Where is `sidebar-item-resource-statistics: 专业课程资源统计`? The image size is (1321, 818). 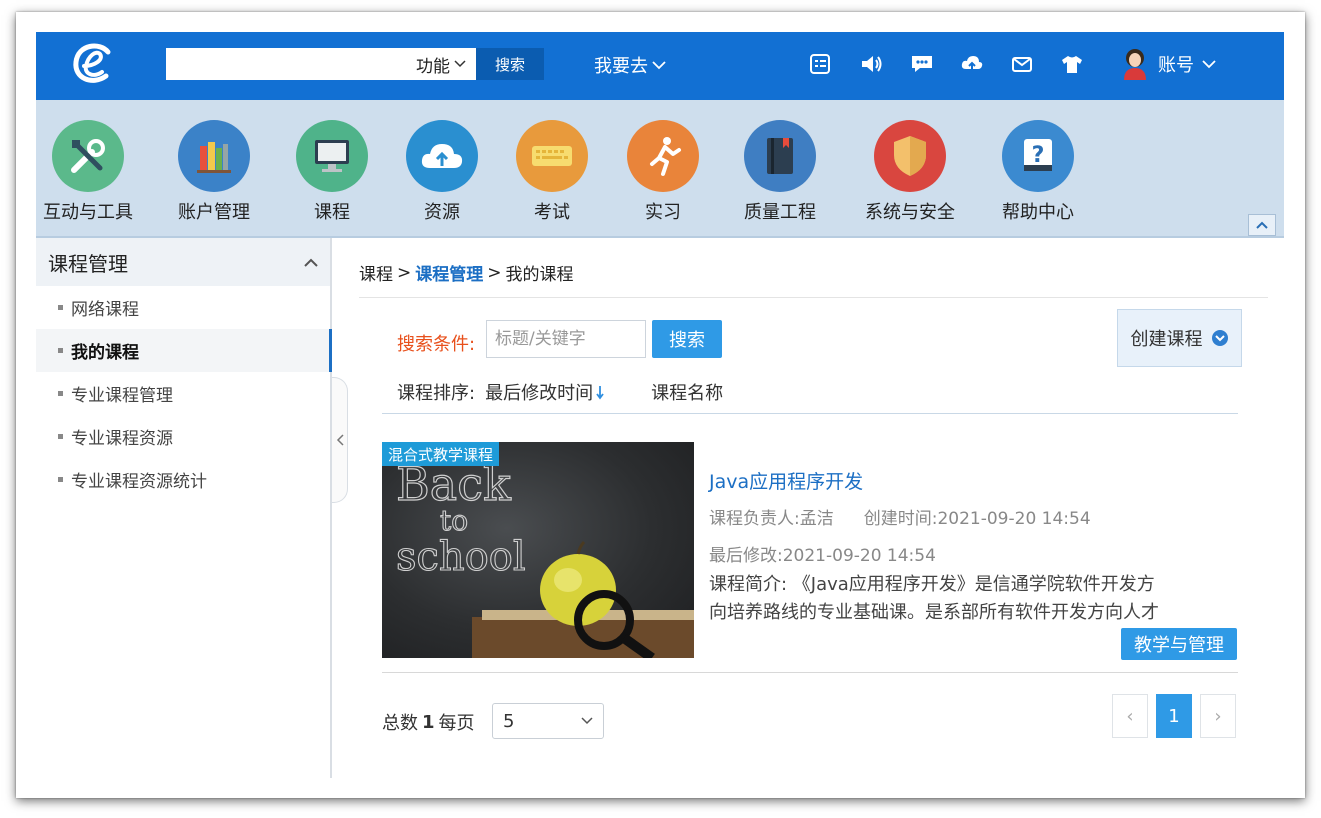
sidebar-item-resource-statistics: 专业课程资源统计 is located at coordinates (183, 479).